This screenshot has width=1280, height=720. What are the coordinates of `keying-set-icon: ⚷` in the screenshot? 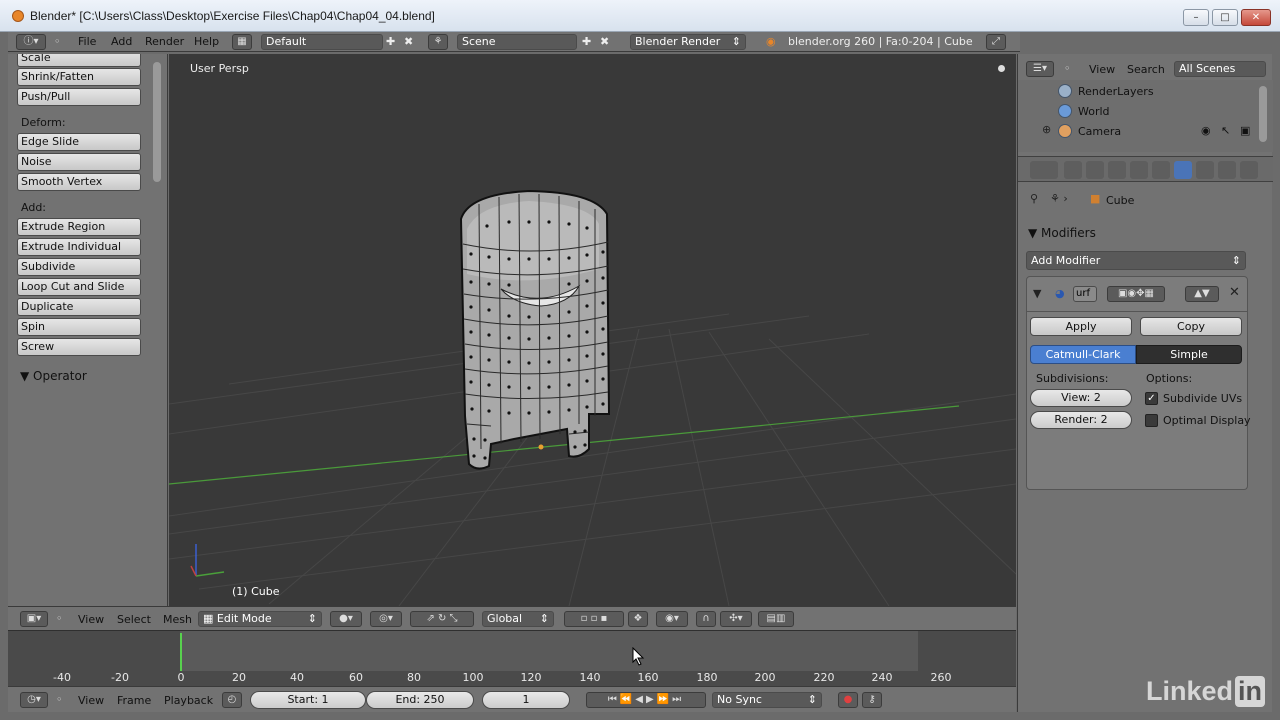 It's located at (872, 700).